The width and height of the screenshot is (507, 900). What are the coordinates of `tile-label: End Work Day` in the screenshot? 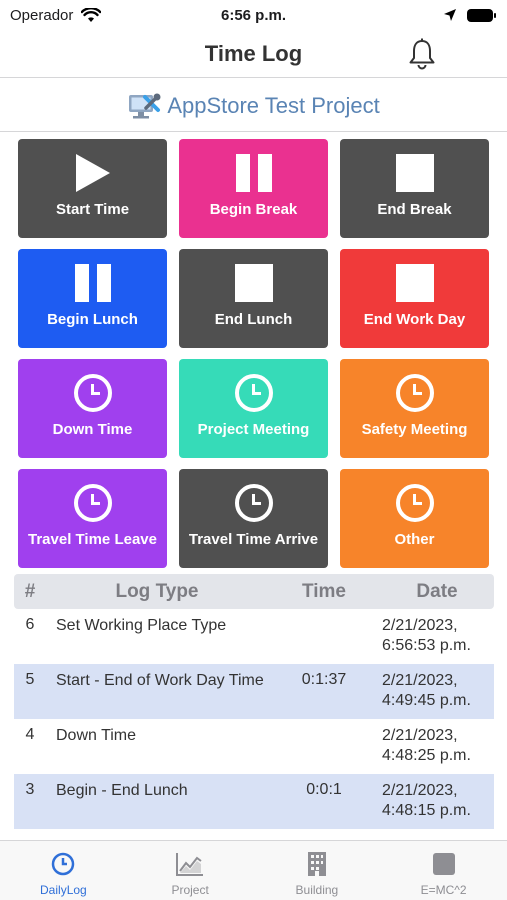 It's located at (414, 319).